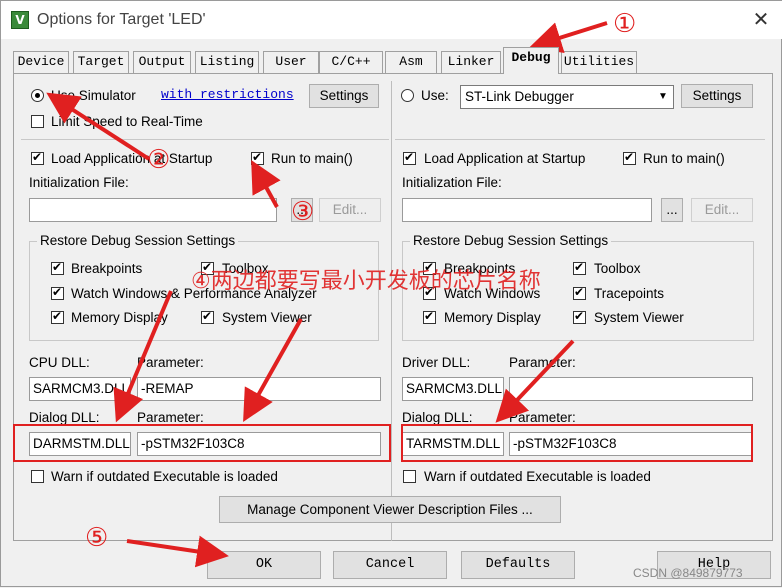 This screenshot has height=588, width=782. Describe the element at coordinates (106, 268) in the screenshot. I see `left-breakpoints-label: Breakpoints` at that location.